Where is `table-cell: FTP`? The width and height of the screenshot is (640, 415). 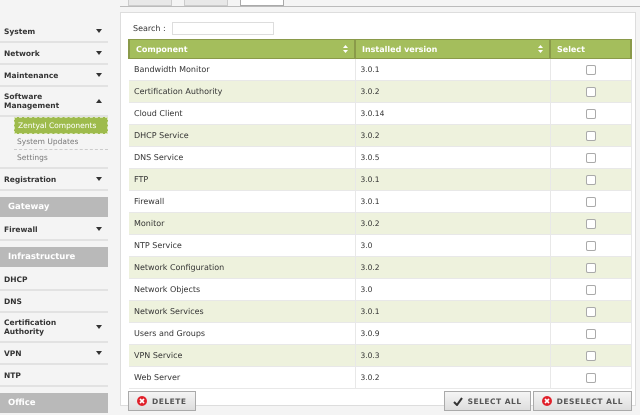 table-cell: FTP is located at coordinates (242, 179).